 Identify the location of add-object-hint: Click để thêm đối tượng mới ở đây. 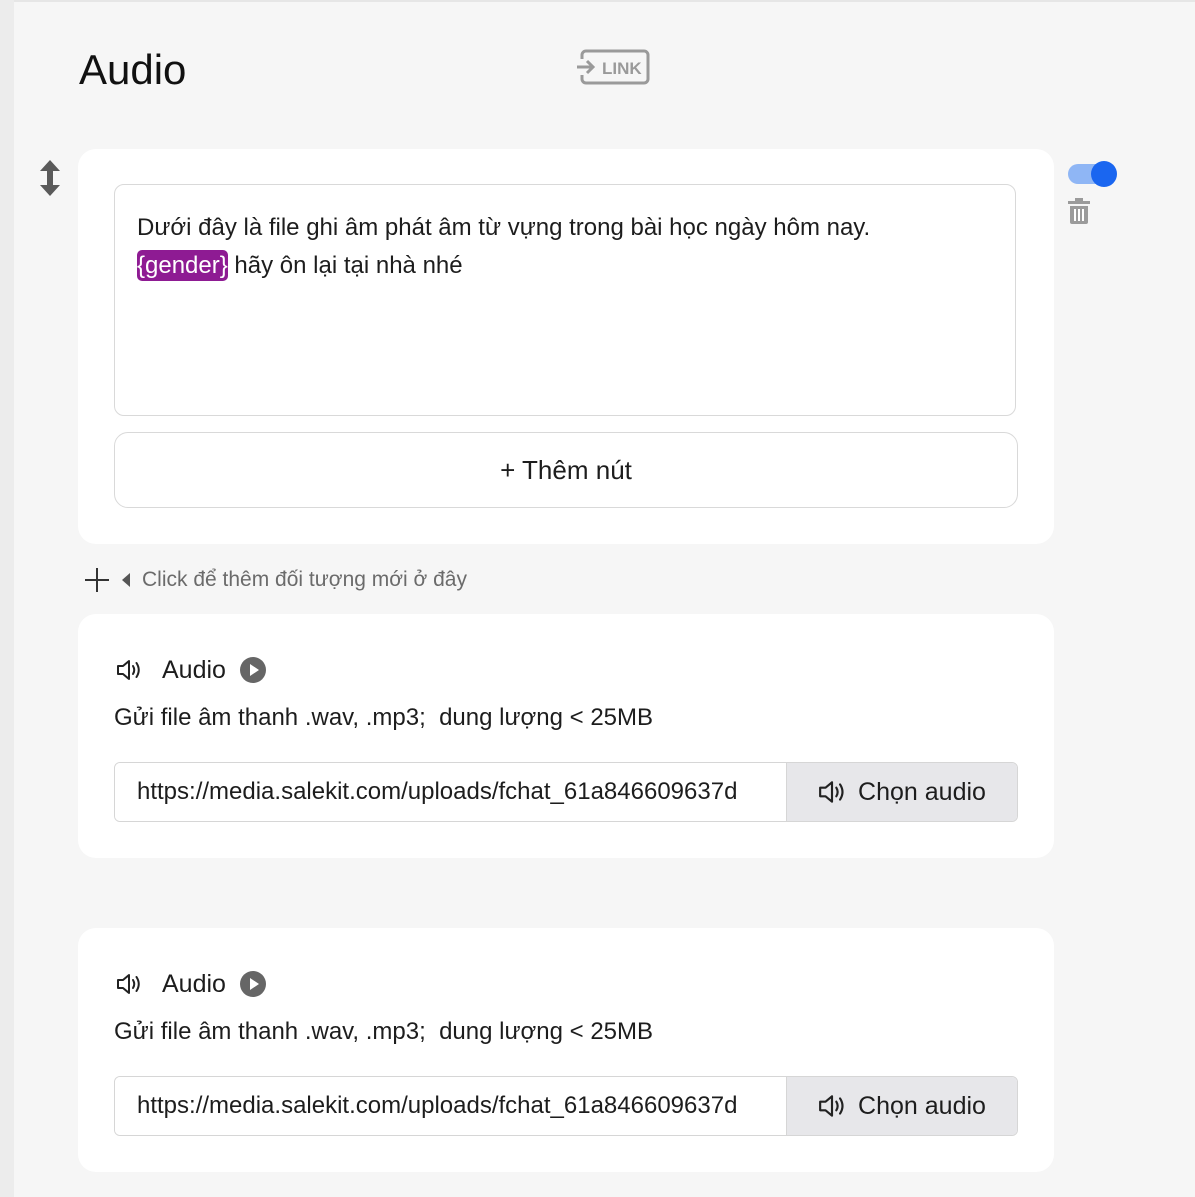
(304, 579).